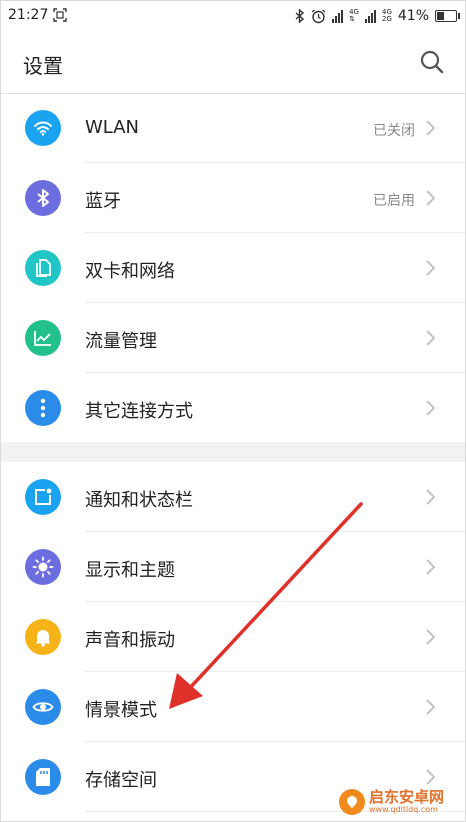 Image resolution: width=466 pixels, height=822 pixels. What do you see at coordinates (130, 570) in the screenshot?
I see `settings-row-label: 显示和主题` at bounding box center [130, 570].